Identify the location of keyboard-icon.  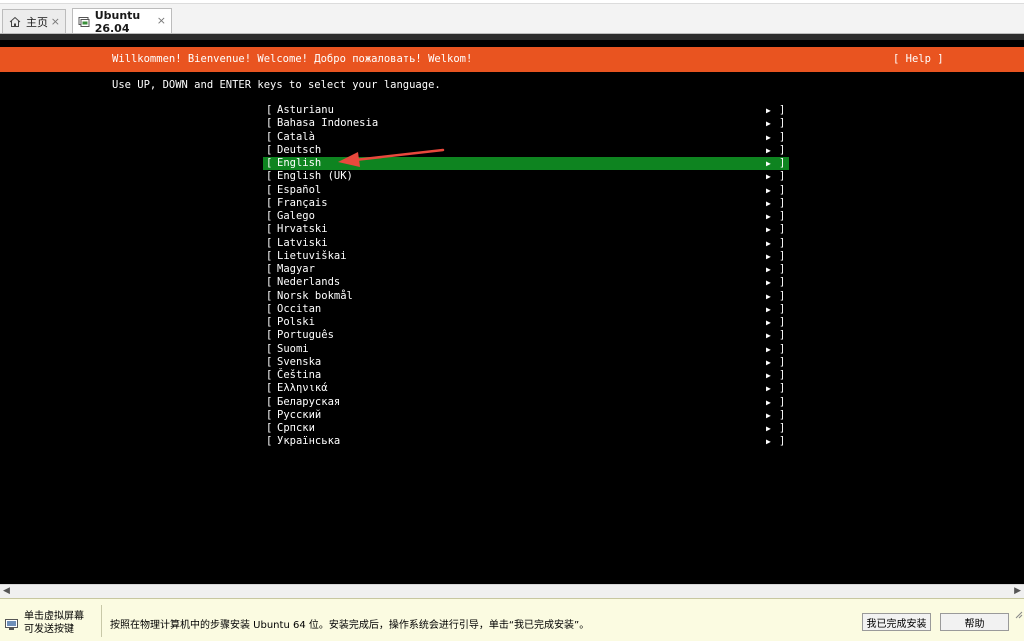
(12, 623).